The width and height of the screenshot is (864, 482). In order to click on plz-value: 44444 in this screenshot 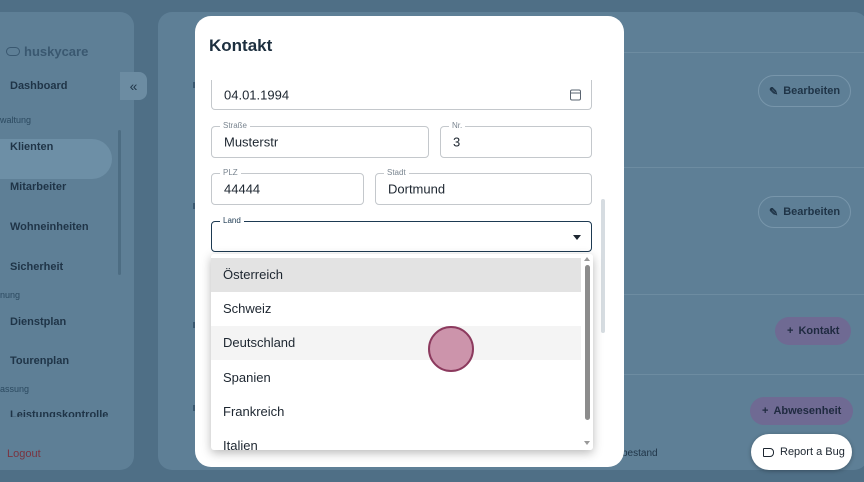, I will do `click(242, 189)`.